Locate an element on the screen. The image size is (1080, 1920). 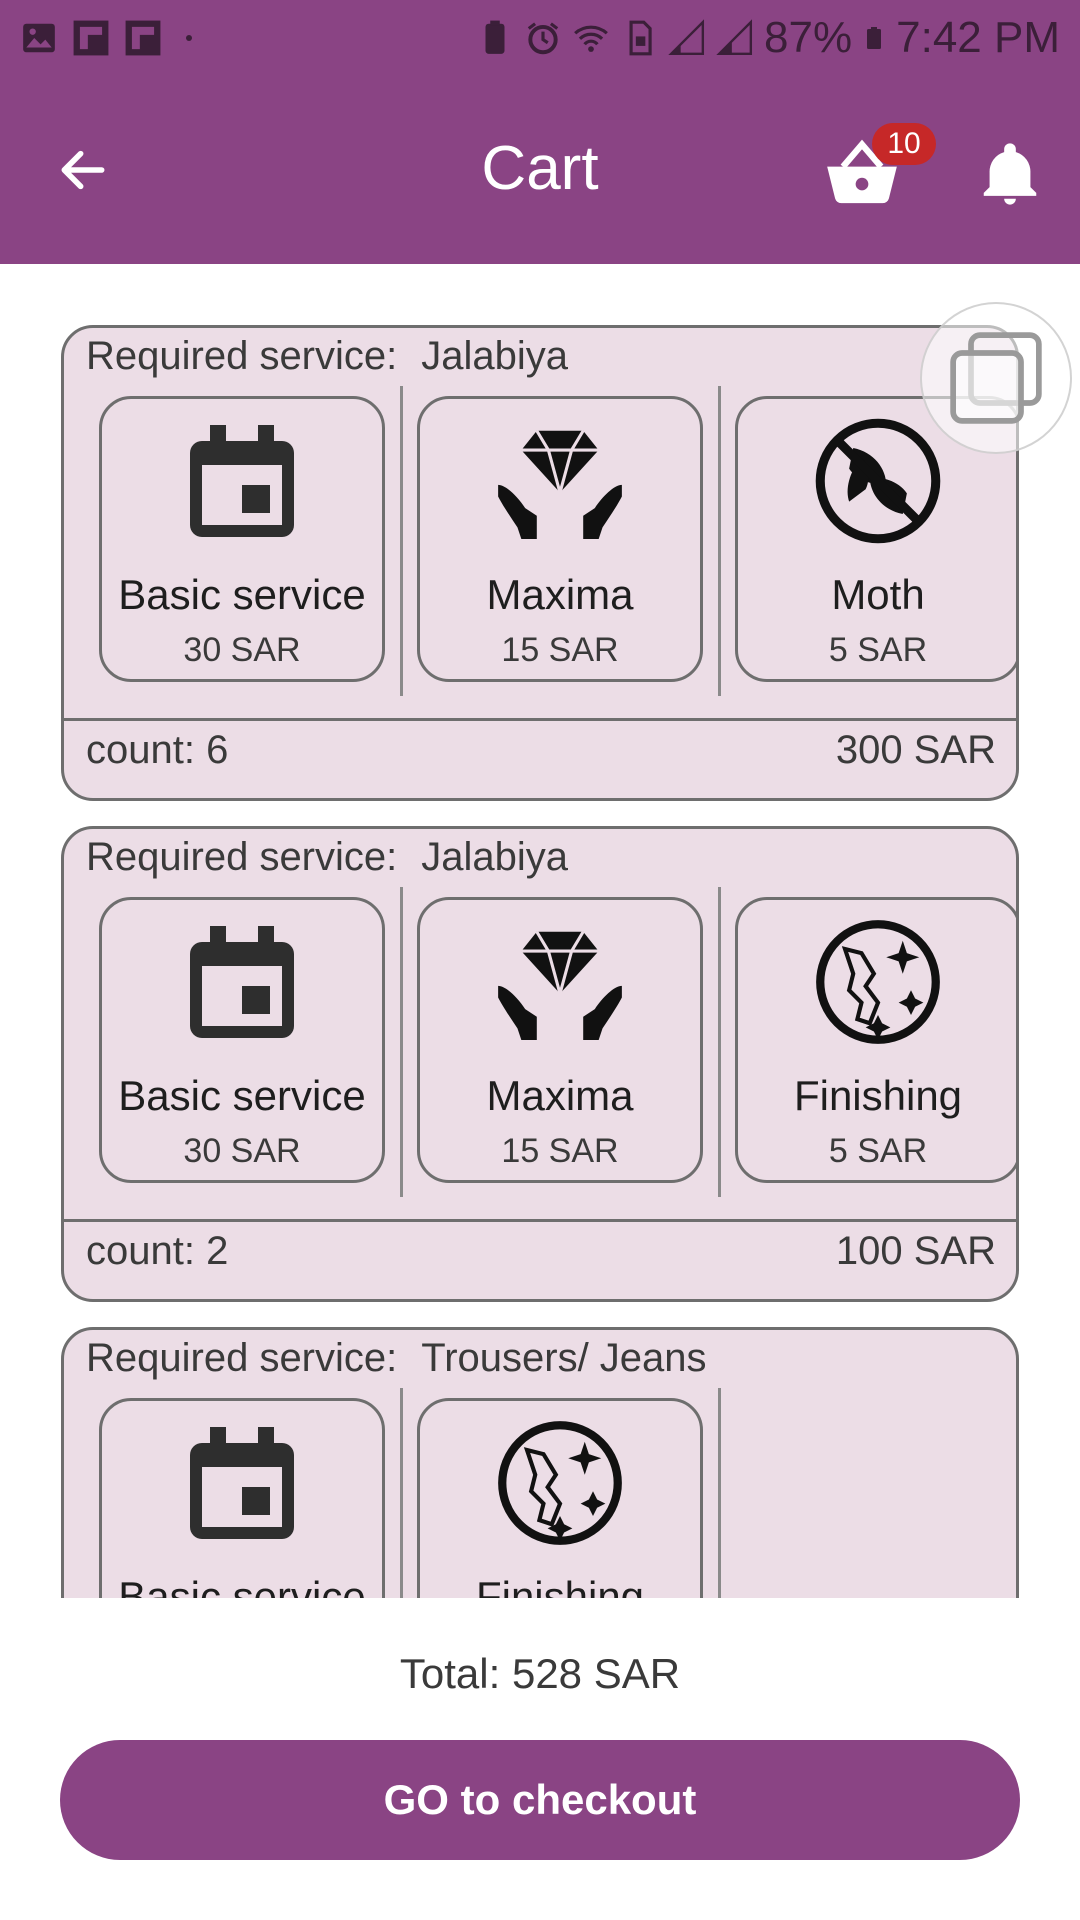
service-header: Required service: Trousers/ Jeans is located at coordinates (396, 1358).